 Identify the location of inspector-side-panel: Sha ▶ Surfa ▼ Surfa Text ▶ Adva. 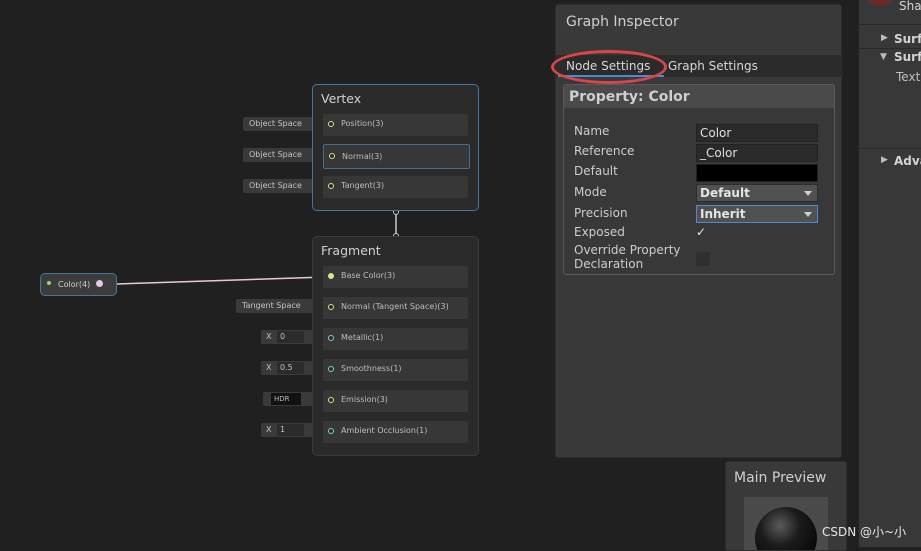
(889, 273).